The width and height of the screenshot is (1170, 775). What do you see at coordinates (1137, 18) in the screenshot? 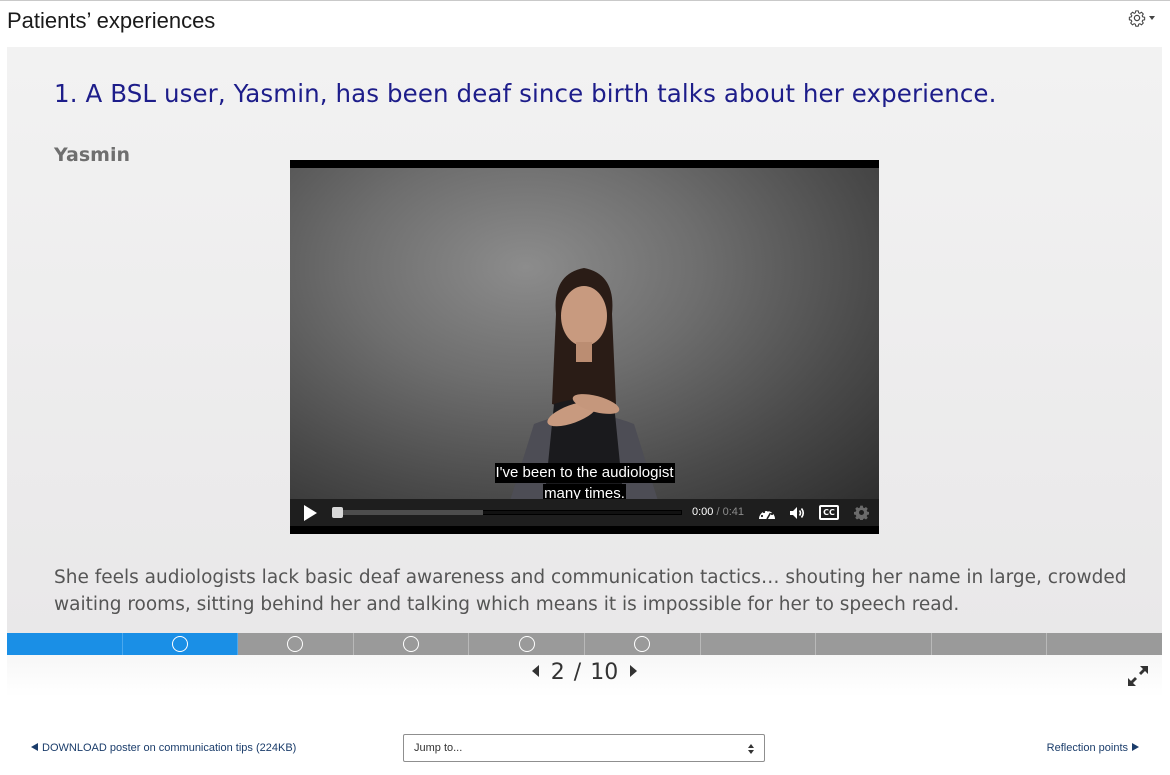
I see `gear-icon` at bounding box center [1137, 18].